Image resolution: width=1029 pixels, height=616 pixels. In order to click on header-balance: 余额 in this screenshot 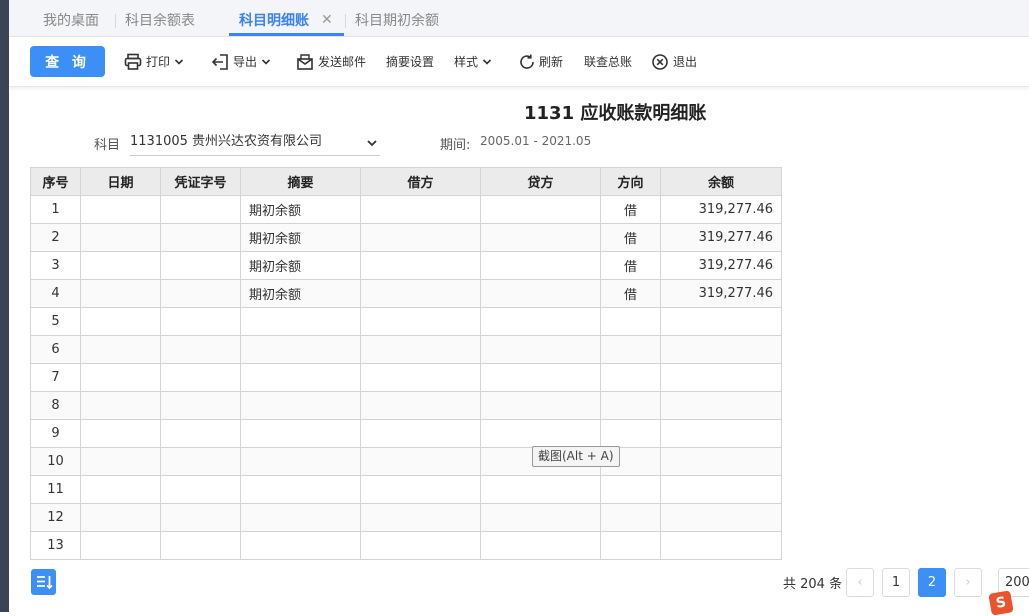, I will do `click(721, 181)`.